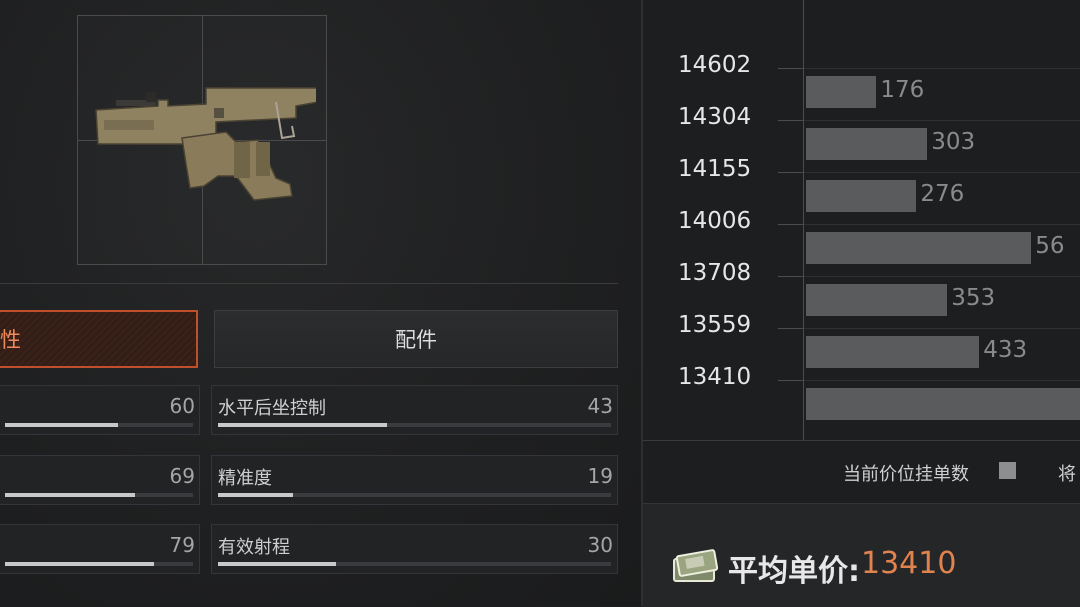 This screenshot has height=607, width=1080. What do you see at coordinates (973, 298) in the screenshot?
I see `bar-value-label: 353` at bounding box center [973, 298].